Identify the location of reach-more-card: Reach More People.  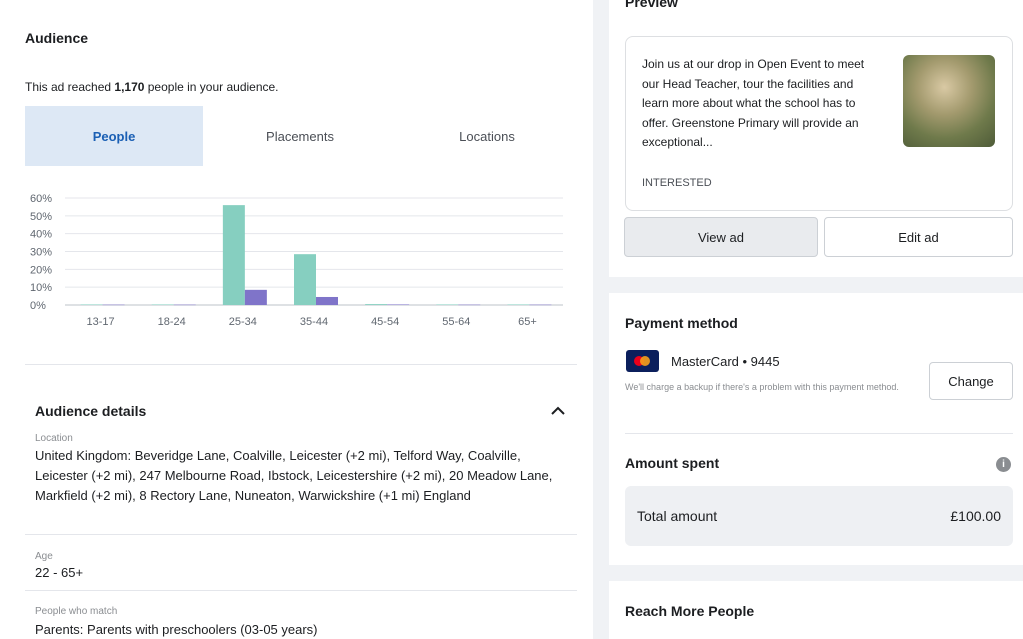
(816, 610).